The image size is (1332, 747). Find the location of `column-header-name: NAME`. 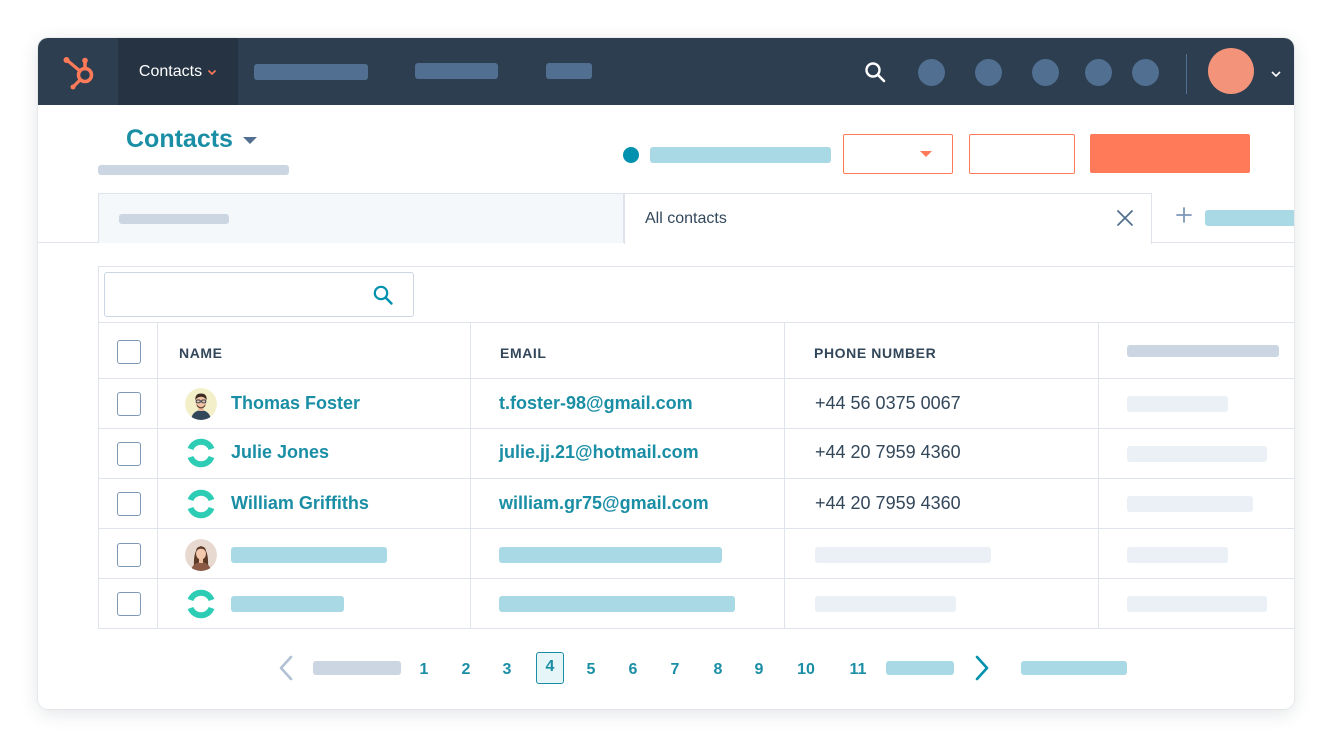

column-header-name: NAME is located at coordinates (201, 353).